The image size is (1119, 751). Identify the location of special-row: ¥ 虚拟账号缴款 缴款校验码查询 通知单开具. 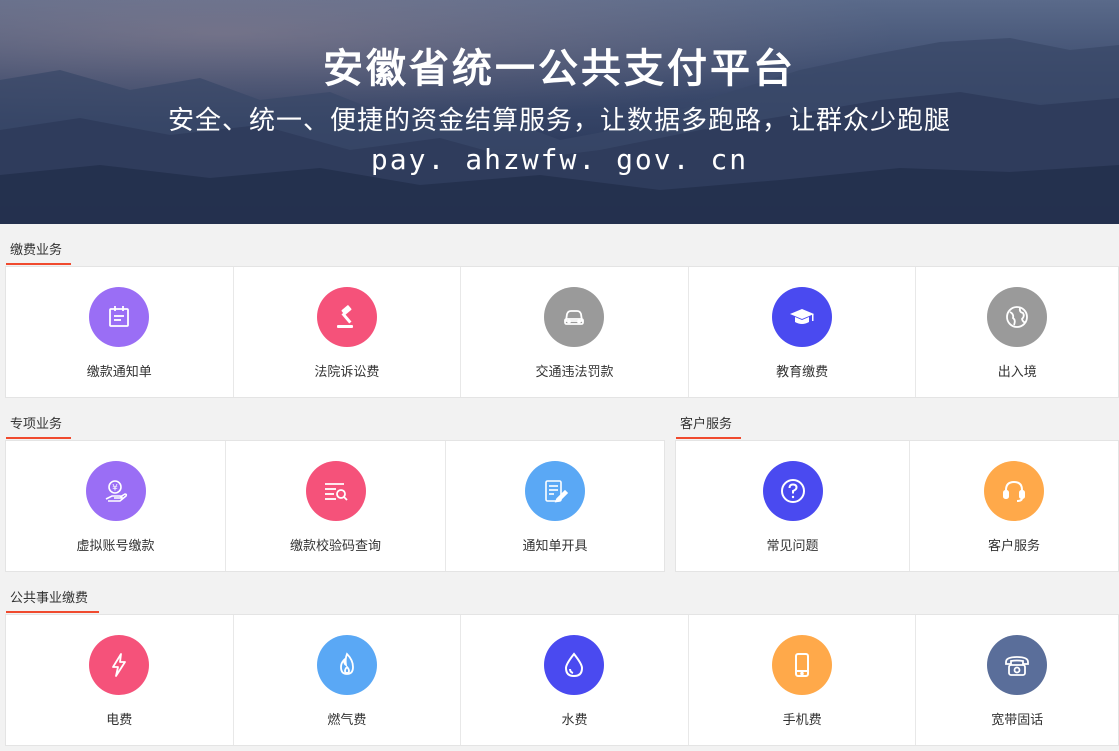
(335, 506).